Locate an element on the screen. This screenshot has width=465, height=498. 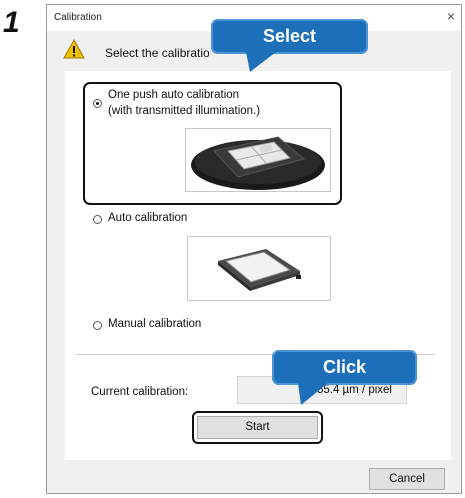
step-number: 1 is located at coordinates (11, 22).